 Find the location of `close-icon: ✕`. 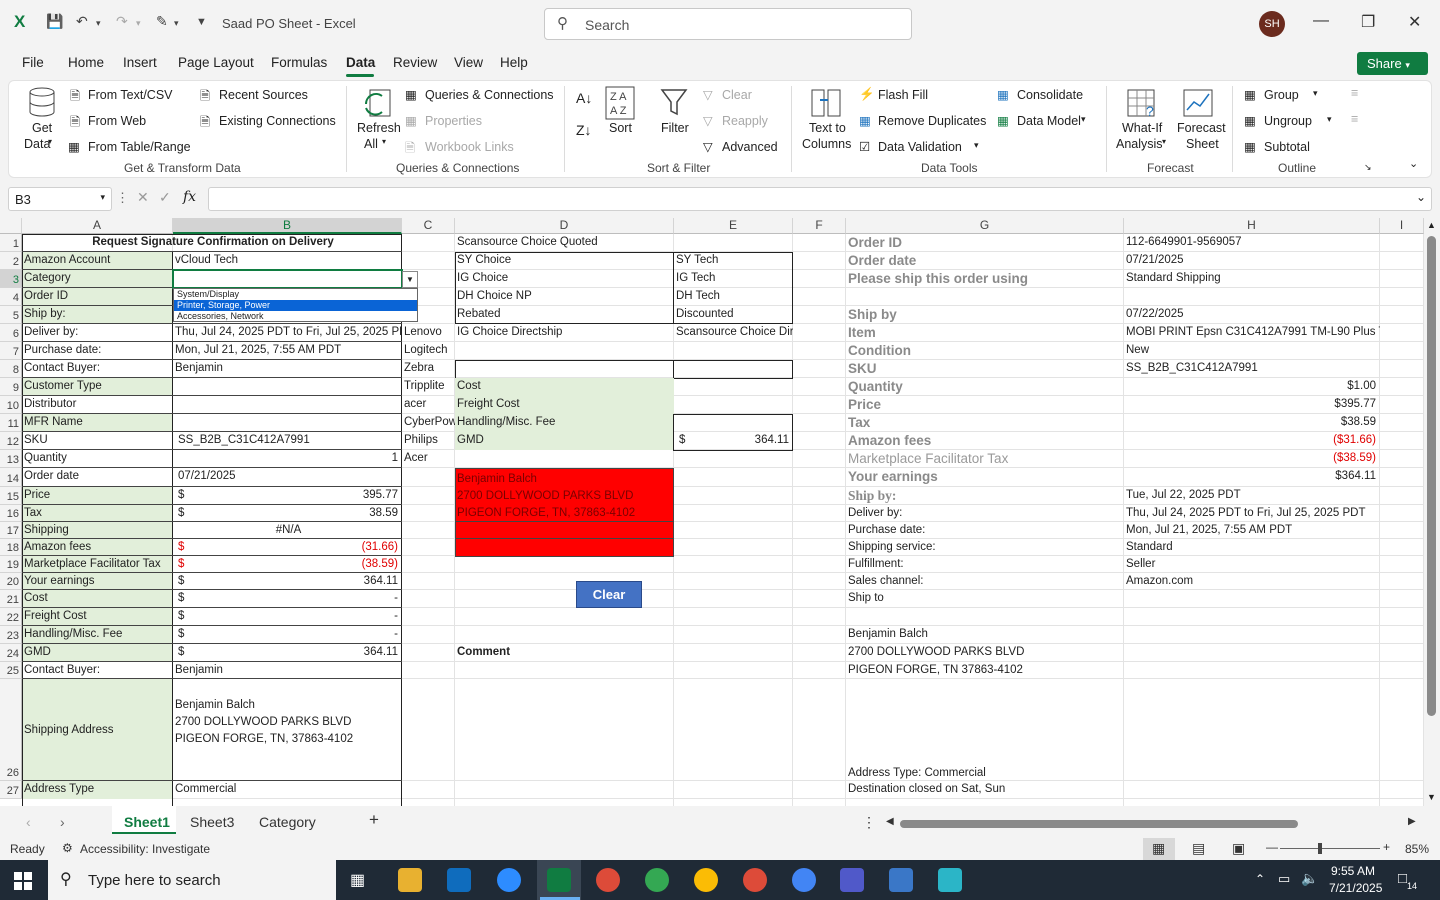

close-icon: ✕ is located at coordinates (1414, 22).